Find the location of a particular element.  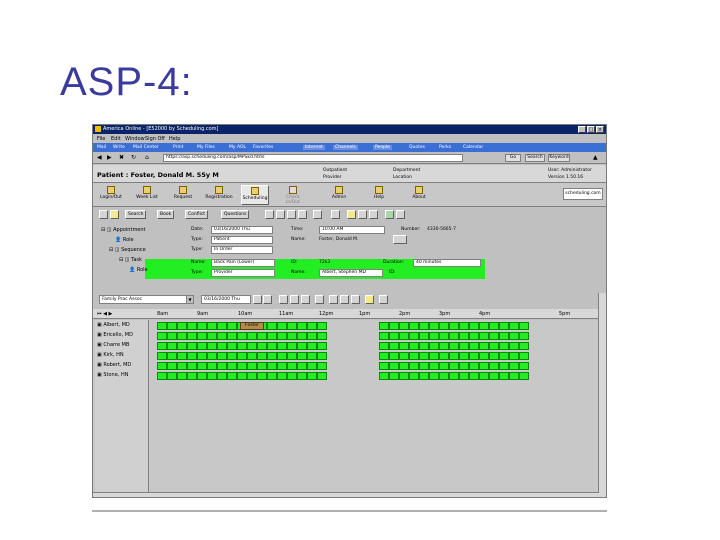

aol-perks-button: Perks is located at coordinates (445, 147).